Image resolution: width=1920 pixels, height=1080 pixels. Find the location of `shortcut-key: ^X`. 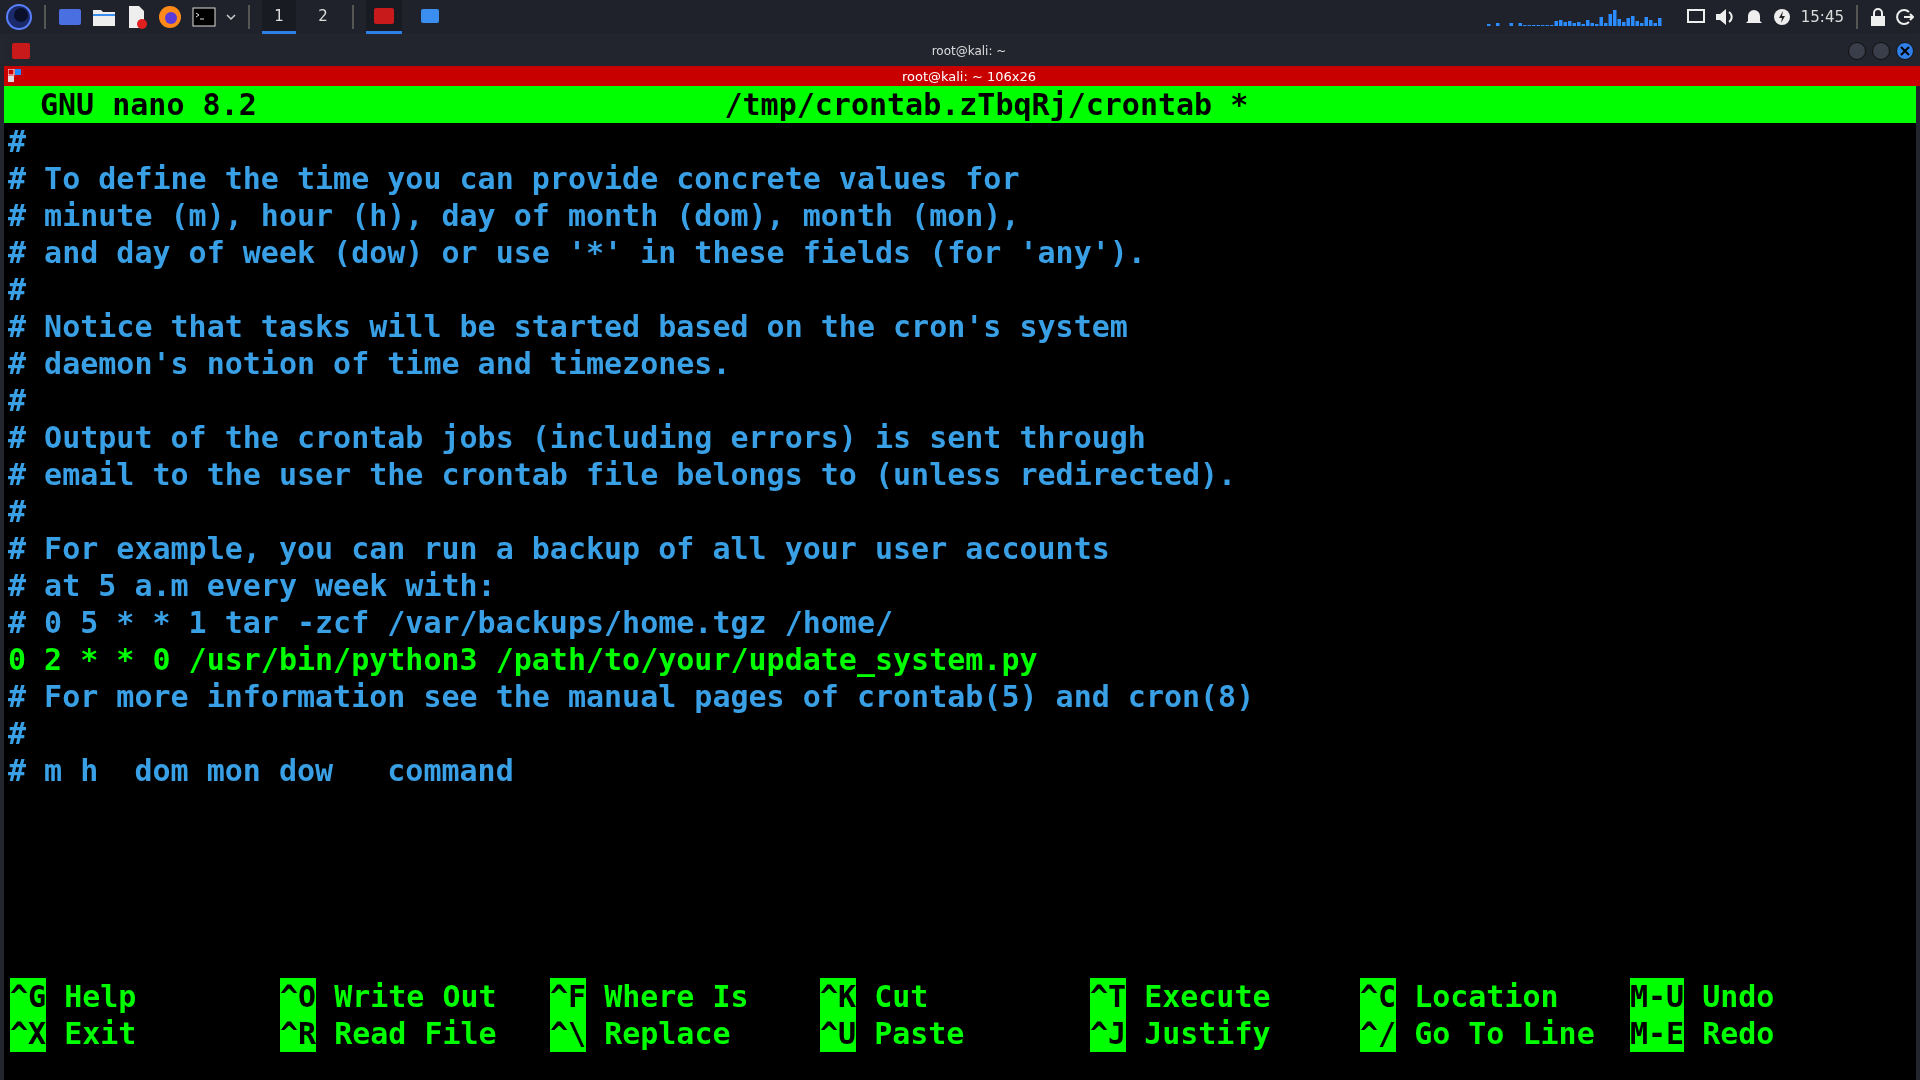

shortcut-key: ^X is located at coordinates (28, 1033).